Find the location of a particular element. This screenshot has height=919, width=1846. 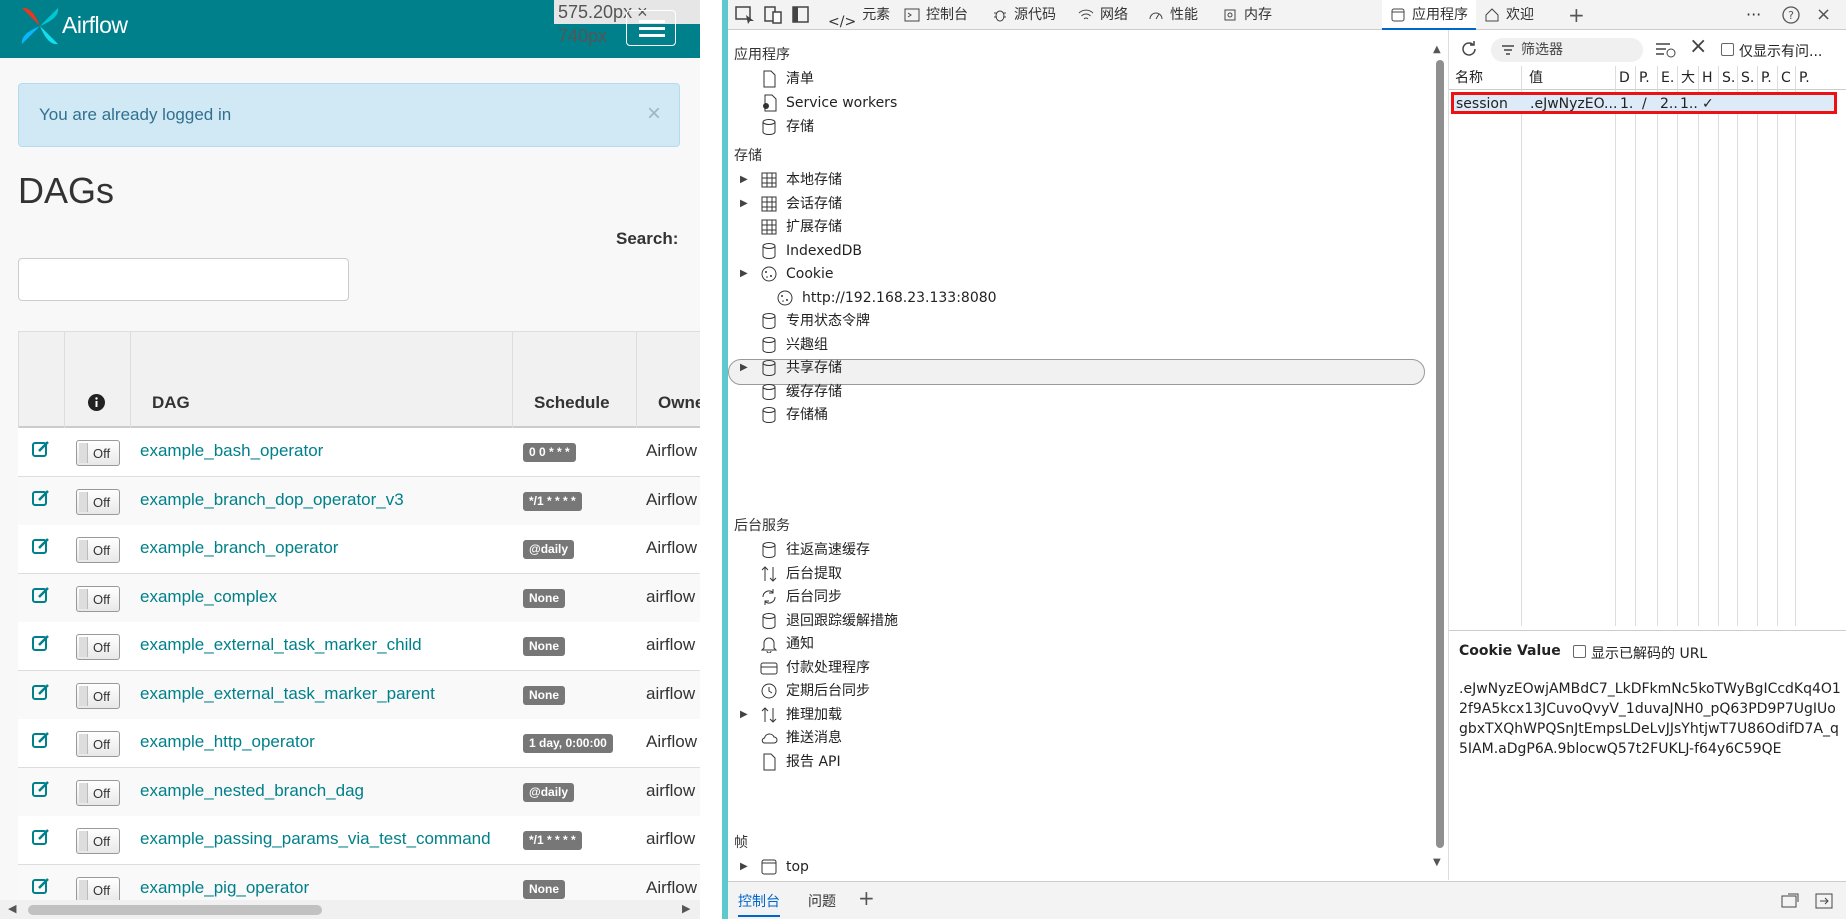

dag-link: example_http_operator is located at coordinates (227, 742).